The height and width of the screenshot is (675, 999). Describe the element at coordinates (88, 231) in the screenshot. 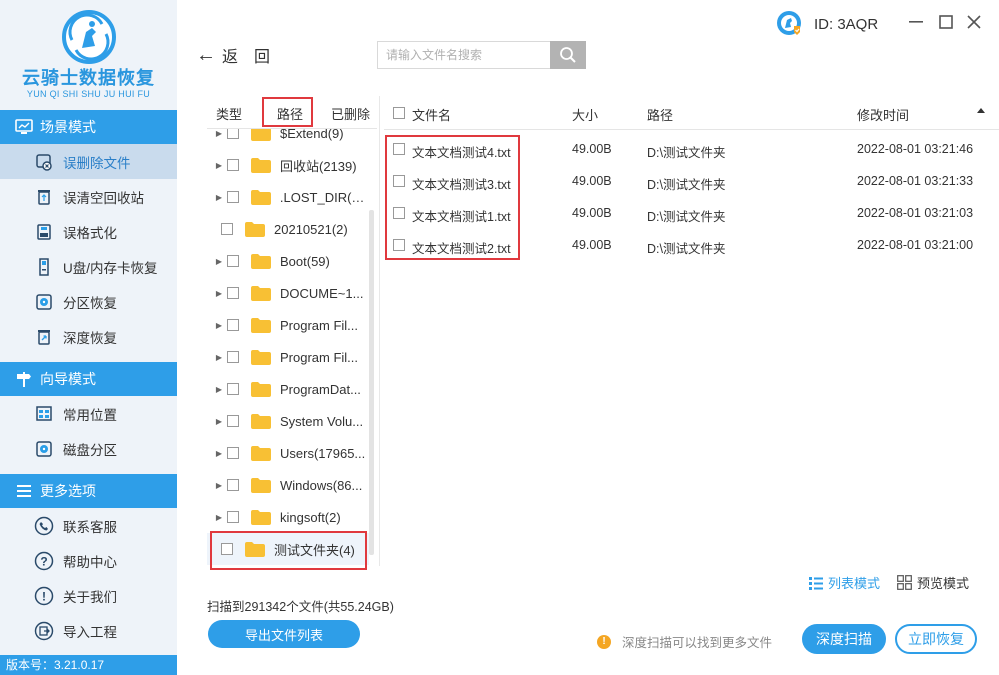

I see `nav-format: 误格式化` at that location.